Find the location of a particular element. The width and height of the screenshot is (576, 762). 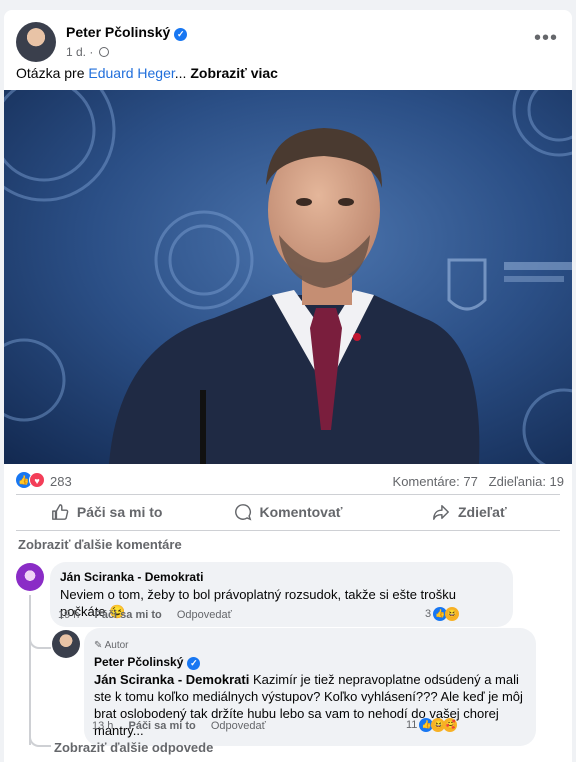

laugh-reaction-icon: 😆 is located at coordinates (452, 614).